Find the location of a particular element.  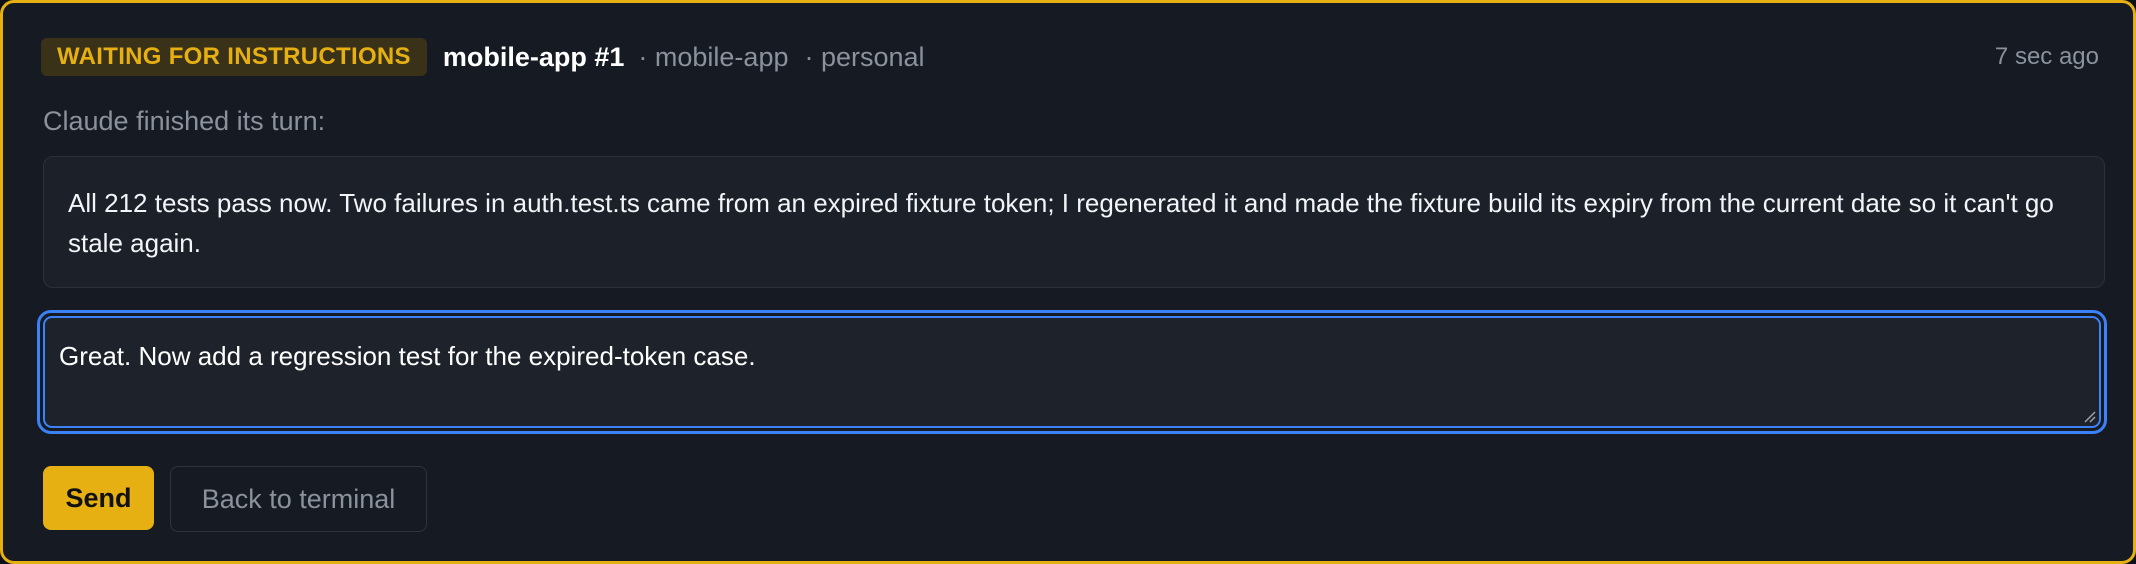

project-label: · mobile-app is located at coordinates (713, 56).